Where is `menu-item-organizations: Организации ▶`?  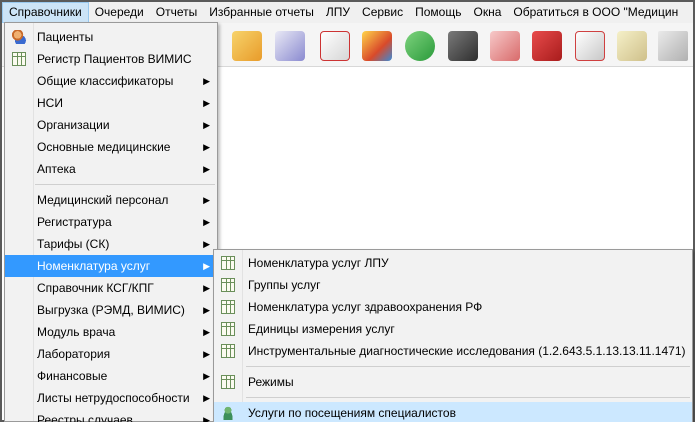 menu-item-organizations: Организации ▶ is located at coordinates (111, 125).